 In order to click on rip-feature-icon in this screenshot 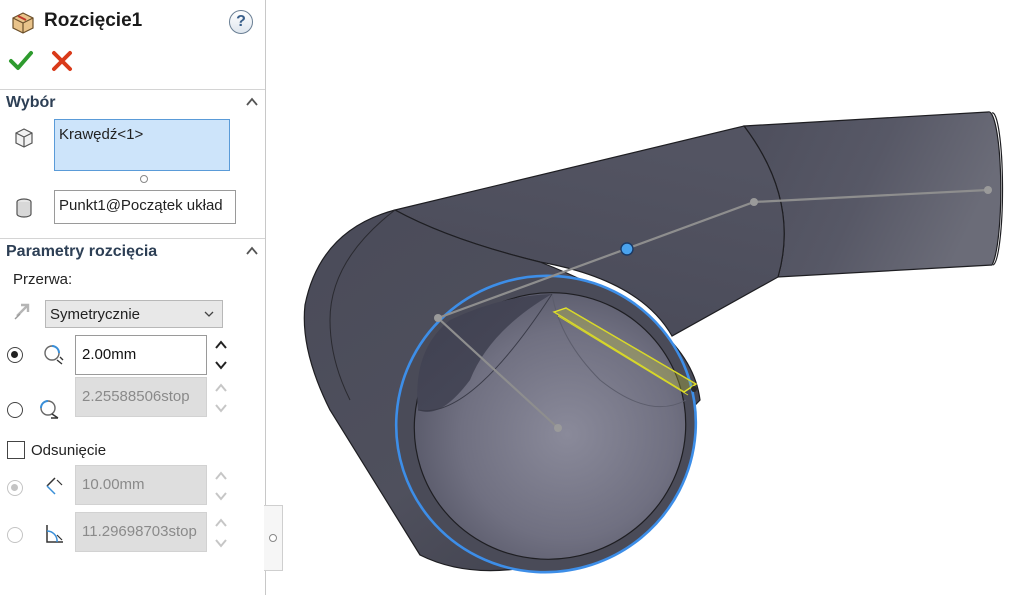, I will do `click(23, 23)`.